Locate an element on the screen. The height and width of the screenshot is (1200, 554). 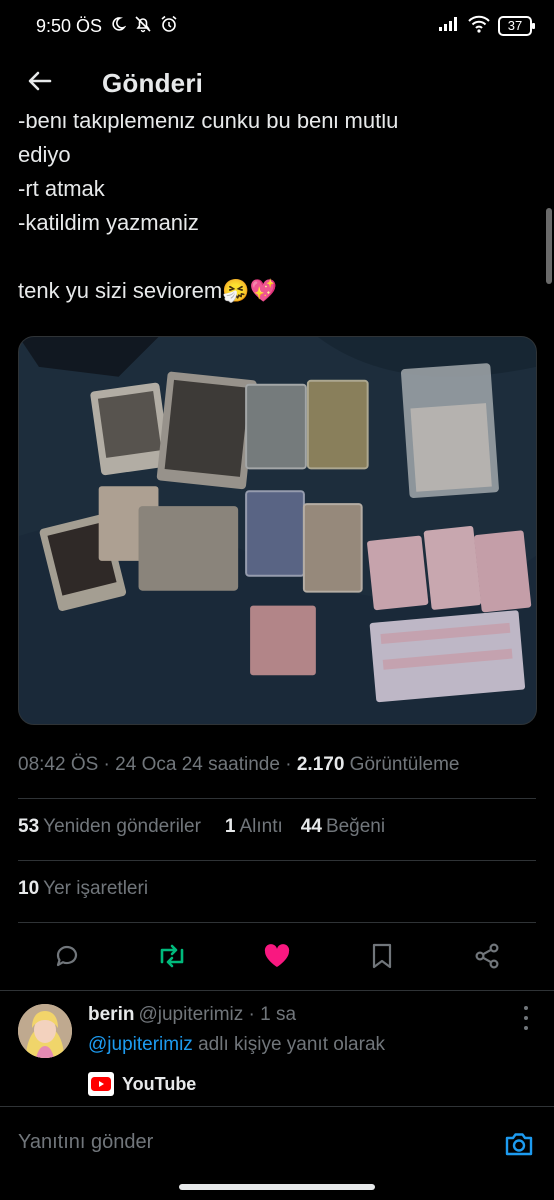
bookmark-button is located at coordinates (382, 958).